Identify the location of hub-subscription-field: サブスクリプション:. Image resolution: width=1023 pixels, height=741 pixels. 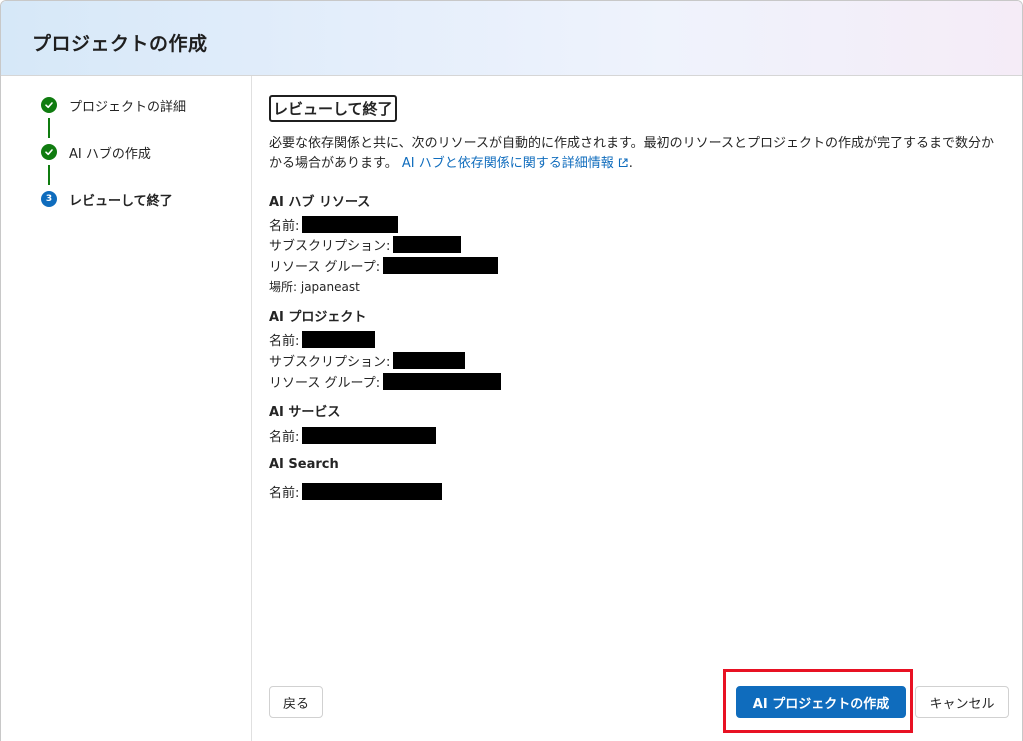
(365, 244).